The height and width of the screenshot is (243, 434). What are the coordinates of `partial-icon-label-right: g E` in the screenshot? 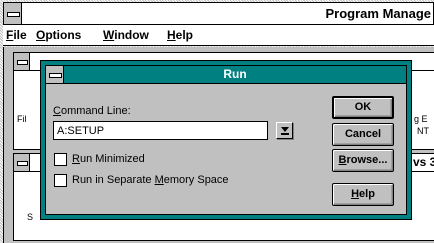 It's located at (421, 119).